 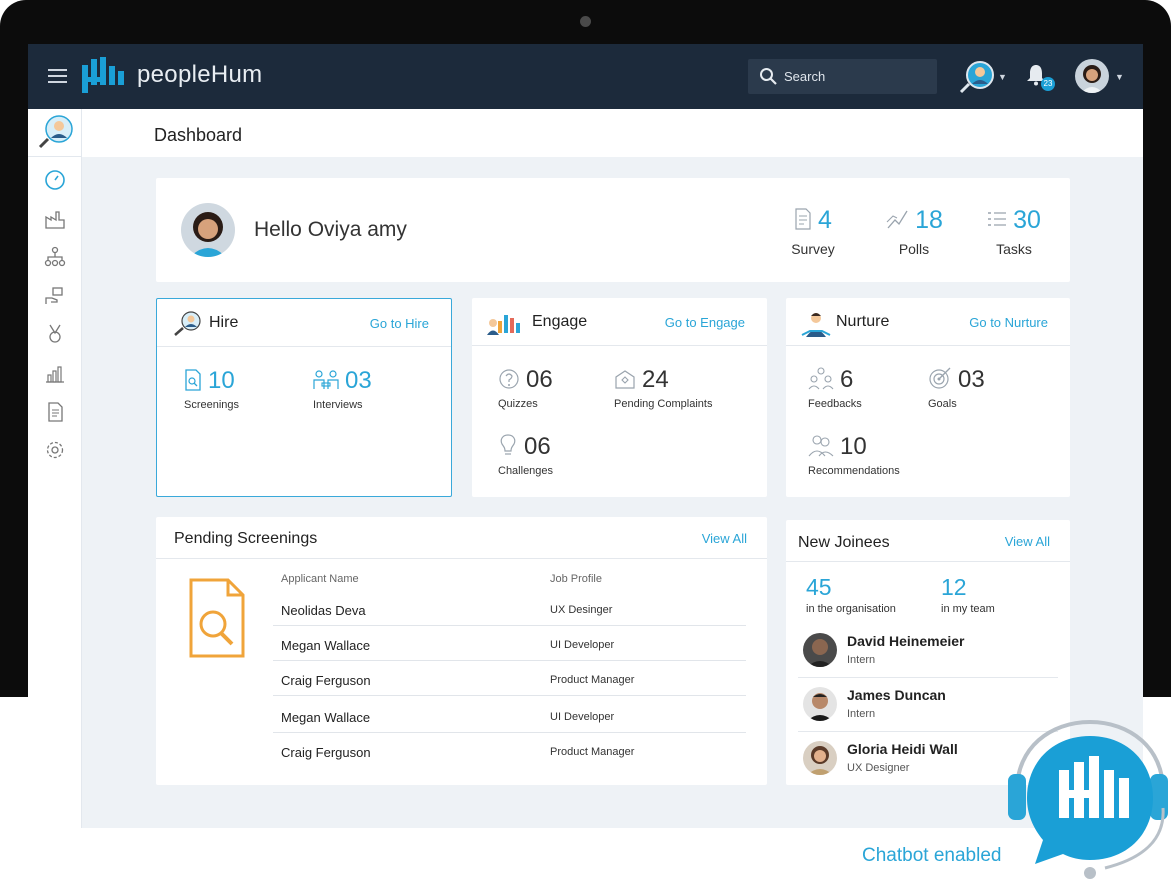 I want to click on chatbot-label: Chatbot enabled, so click(x=932, y=855).